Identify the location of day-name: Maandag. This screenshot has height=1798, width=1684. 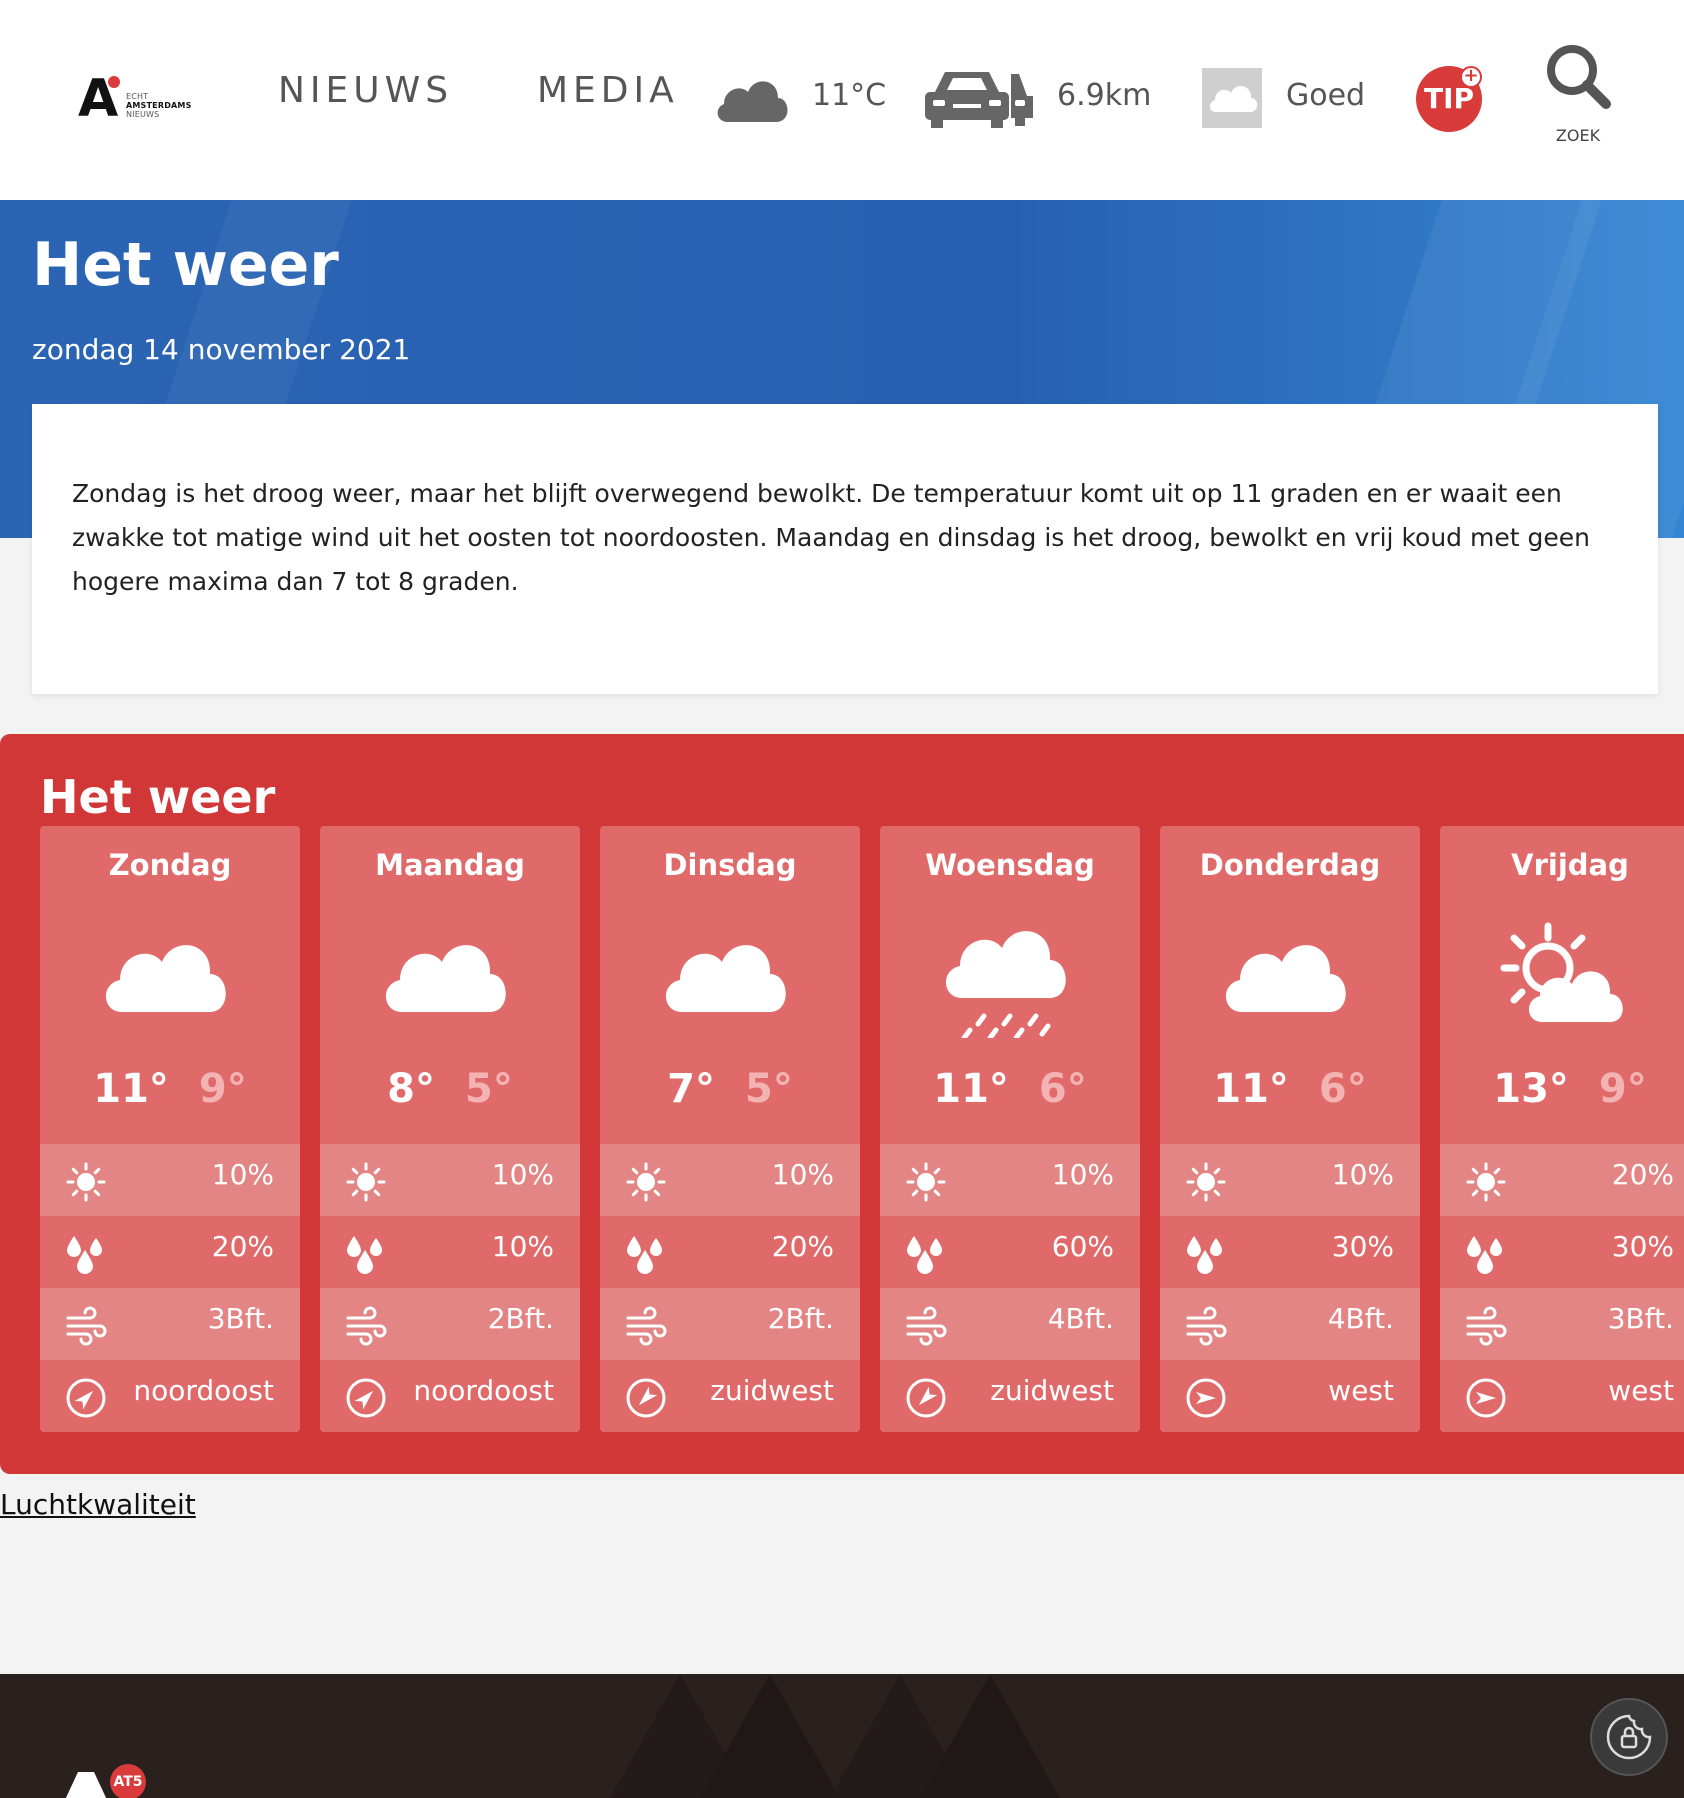
(450, 865).